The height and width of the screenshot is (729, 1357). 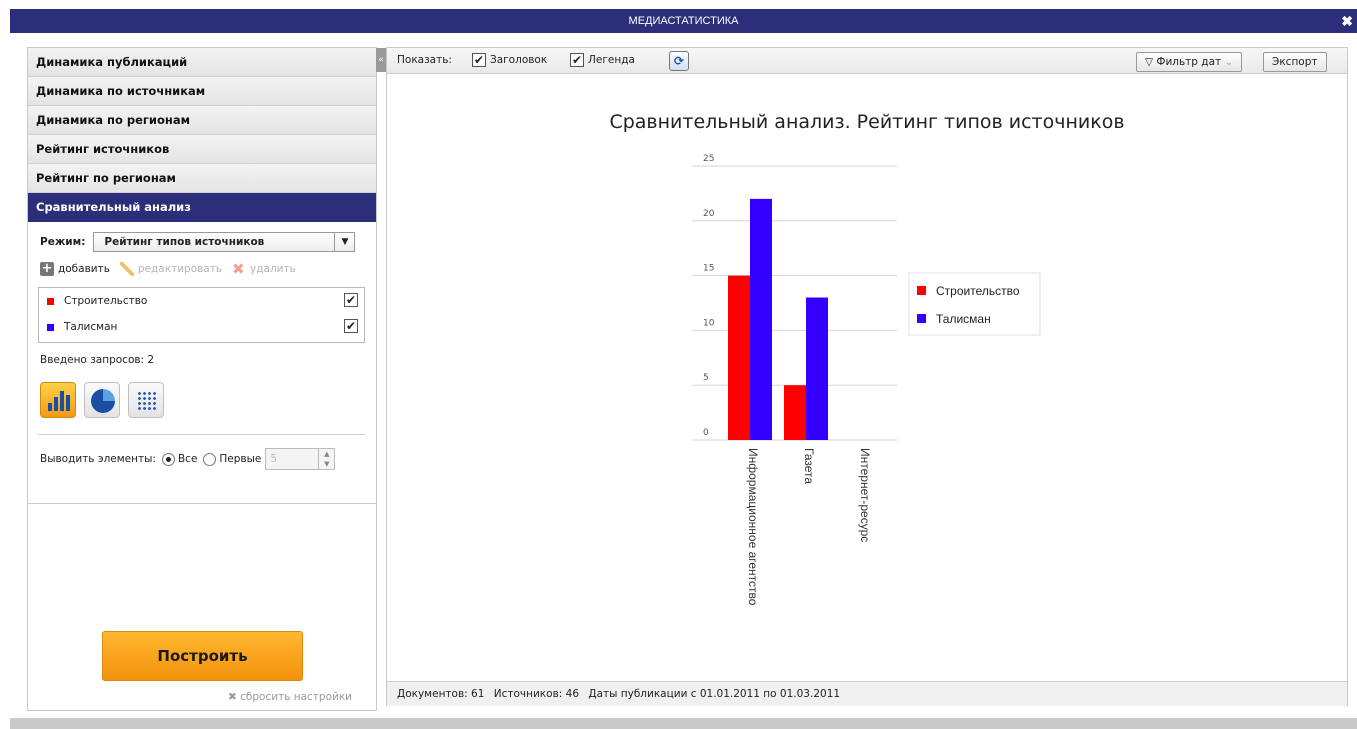 I want to click on y-tick-label: 15, so click(x=708, y=269).